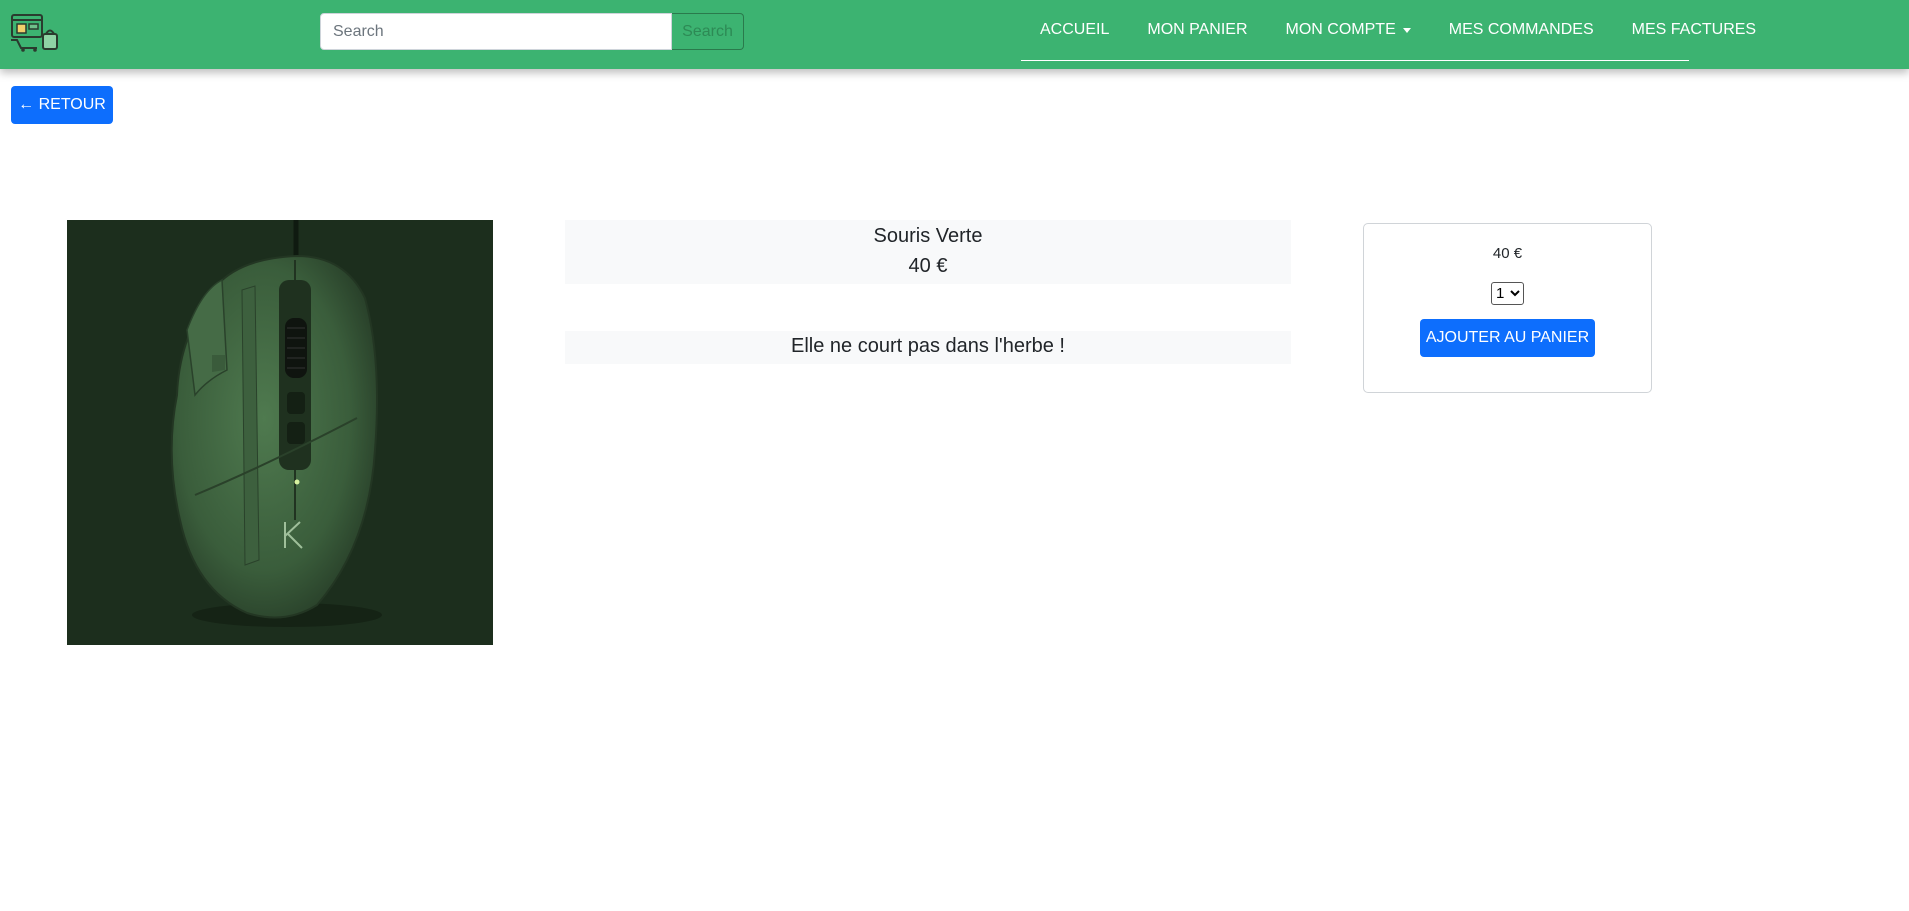 The image size is (1909, 911). I want to click on buy-card: 40 € 1 AJOUTER AU PANIER, so click(1507, 308).